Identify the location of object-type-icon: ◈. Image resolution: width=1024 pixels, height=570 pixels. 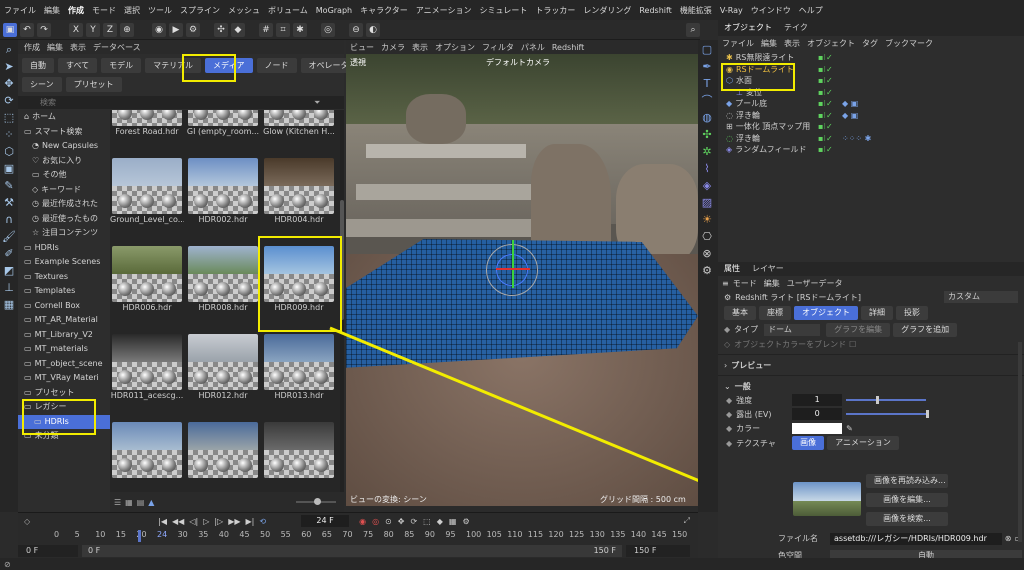
(729, 149).